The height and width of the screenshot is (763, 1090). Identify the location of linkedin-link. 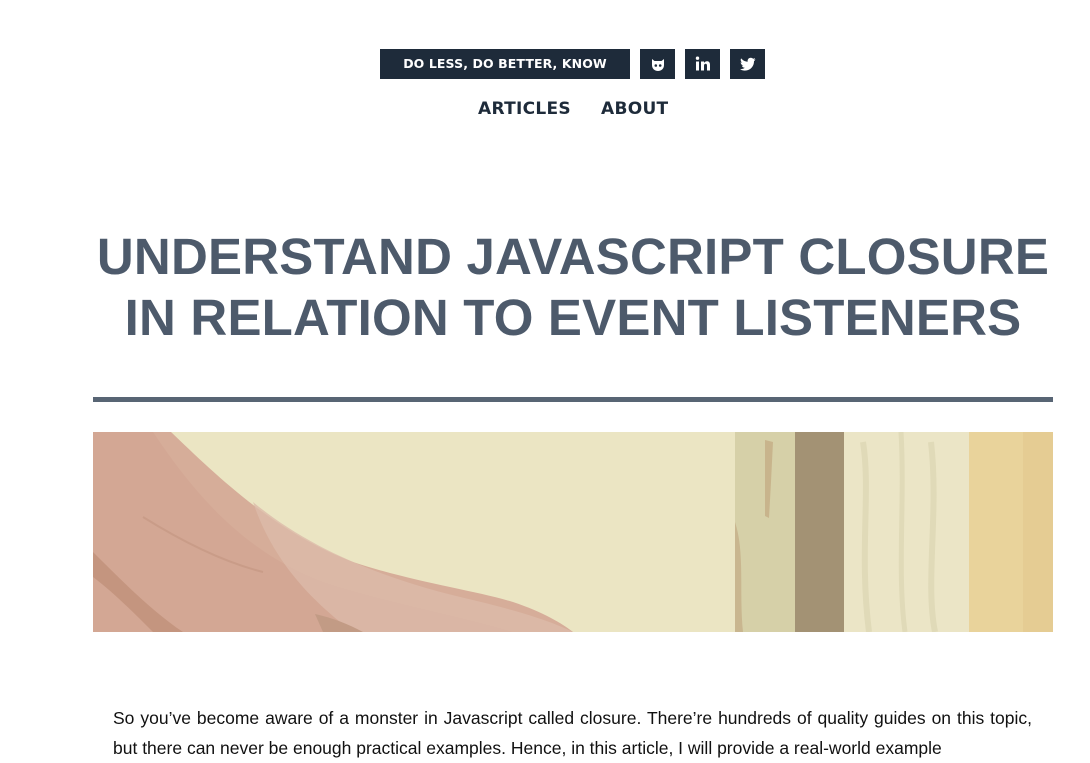
(702, 64).